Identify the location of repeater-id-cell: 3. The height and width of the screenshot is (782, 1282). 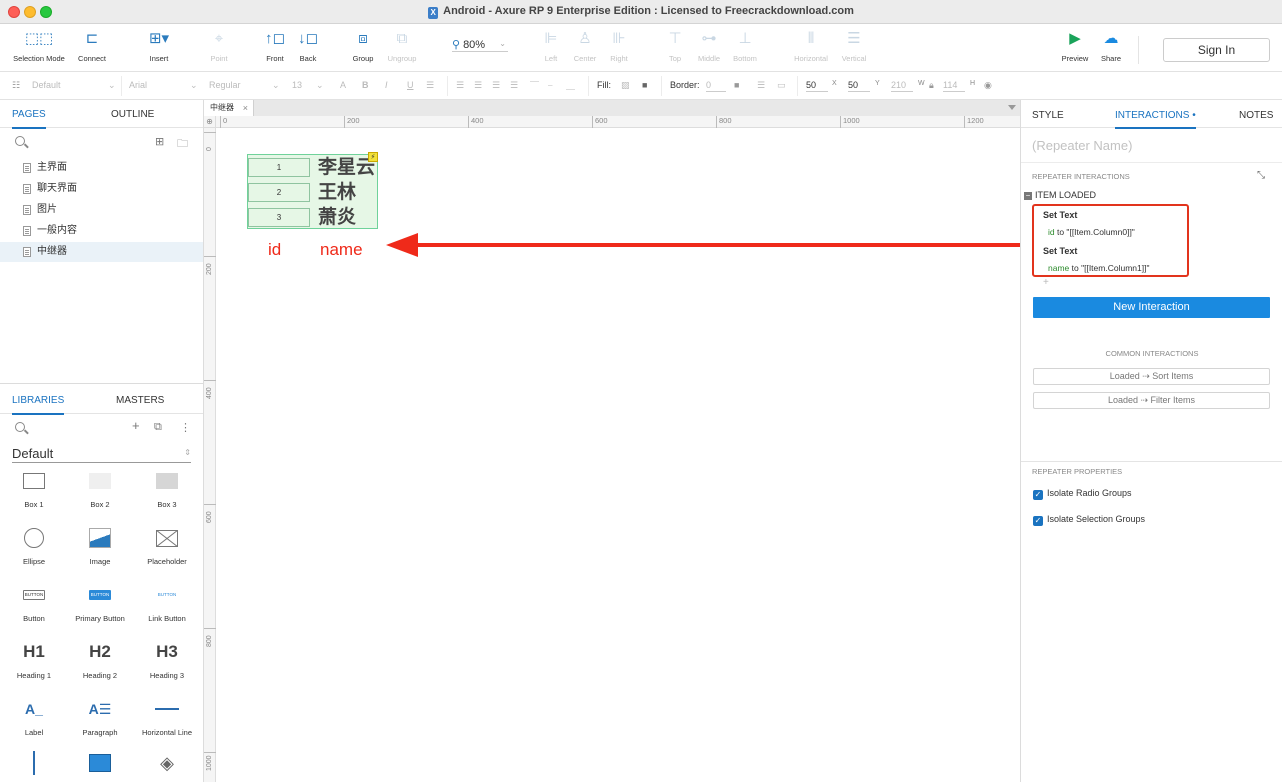
(279, 217).